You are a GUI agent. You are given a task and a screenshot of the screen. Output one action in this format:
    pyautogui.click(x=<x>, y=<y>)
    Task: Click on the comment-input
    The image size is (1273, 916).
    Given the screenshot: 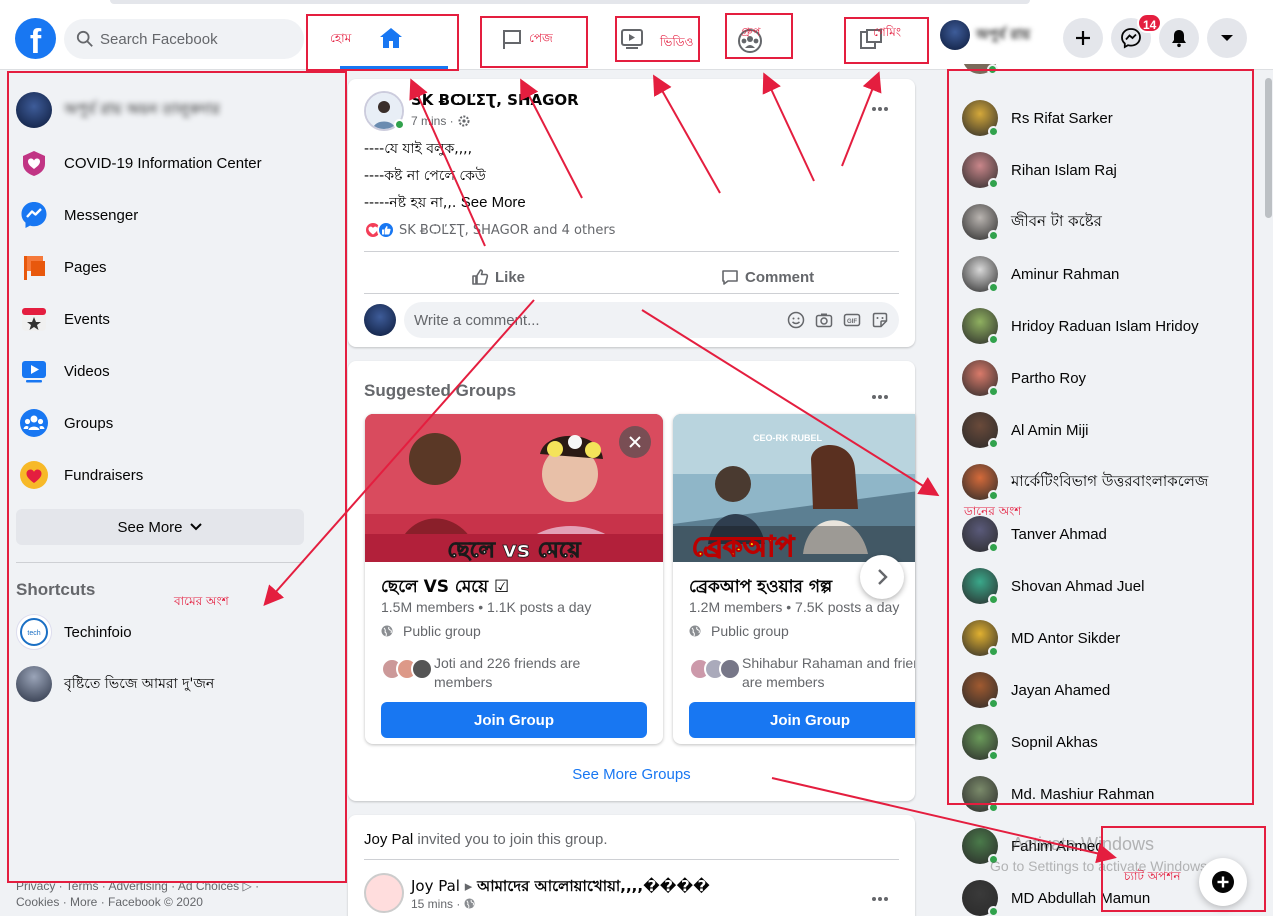 What is the action you would take?
    pyautogui.click(x=594, y=320)
    